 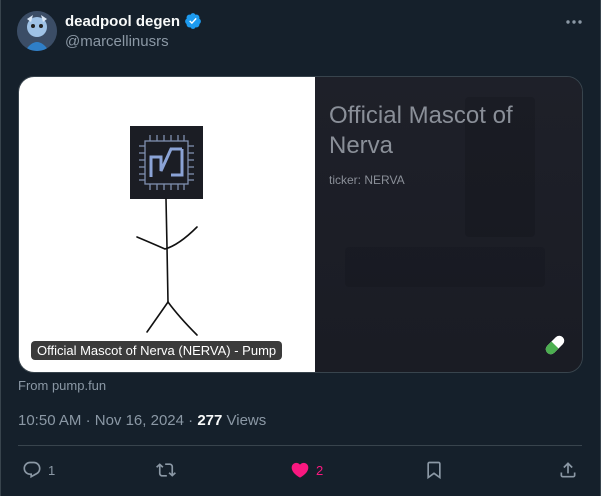 What do you see at coordinates (157, 350) in the screenshot?
I see `card-media-label: Official Mascot of Nerva (NERVA) - Pump` at bounding box center [157, 350].